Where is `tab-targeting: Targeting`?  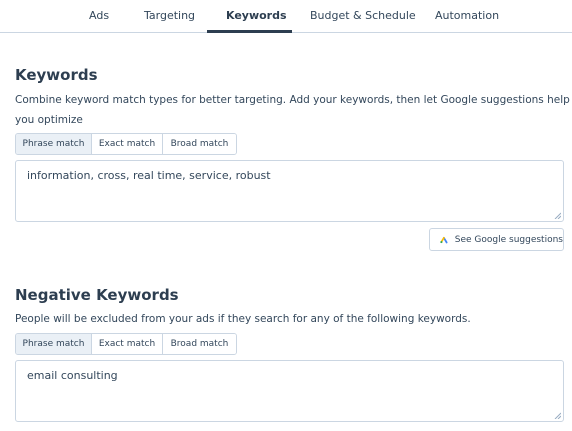 tab-targeting: Targeting is located at coordinates (169, 15).